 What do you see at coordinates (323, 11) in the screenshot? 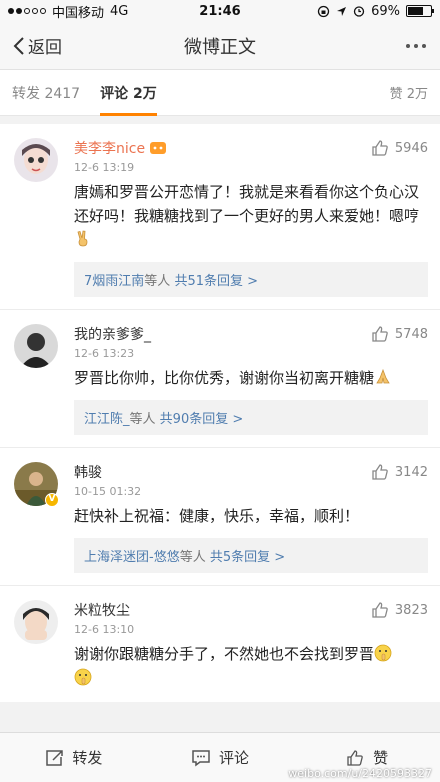
I see `orientation-lock-icon` at bounding box center [323, 11].